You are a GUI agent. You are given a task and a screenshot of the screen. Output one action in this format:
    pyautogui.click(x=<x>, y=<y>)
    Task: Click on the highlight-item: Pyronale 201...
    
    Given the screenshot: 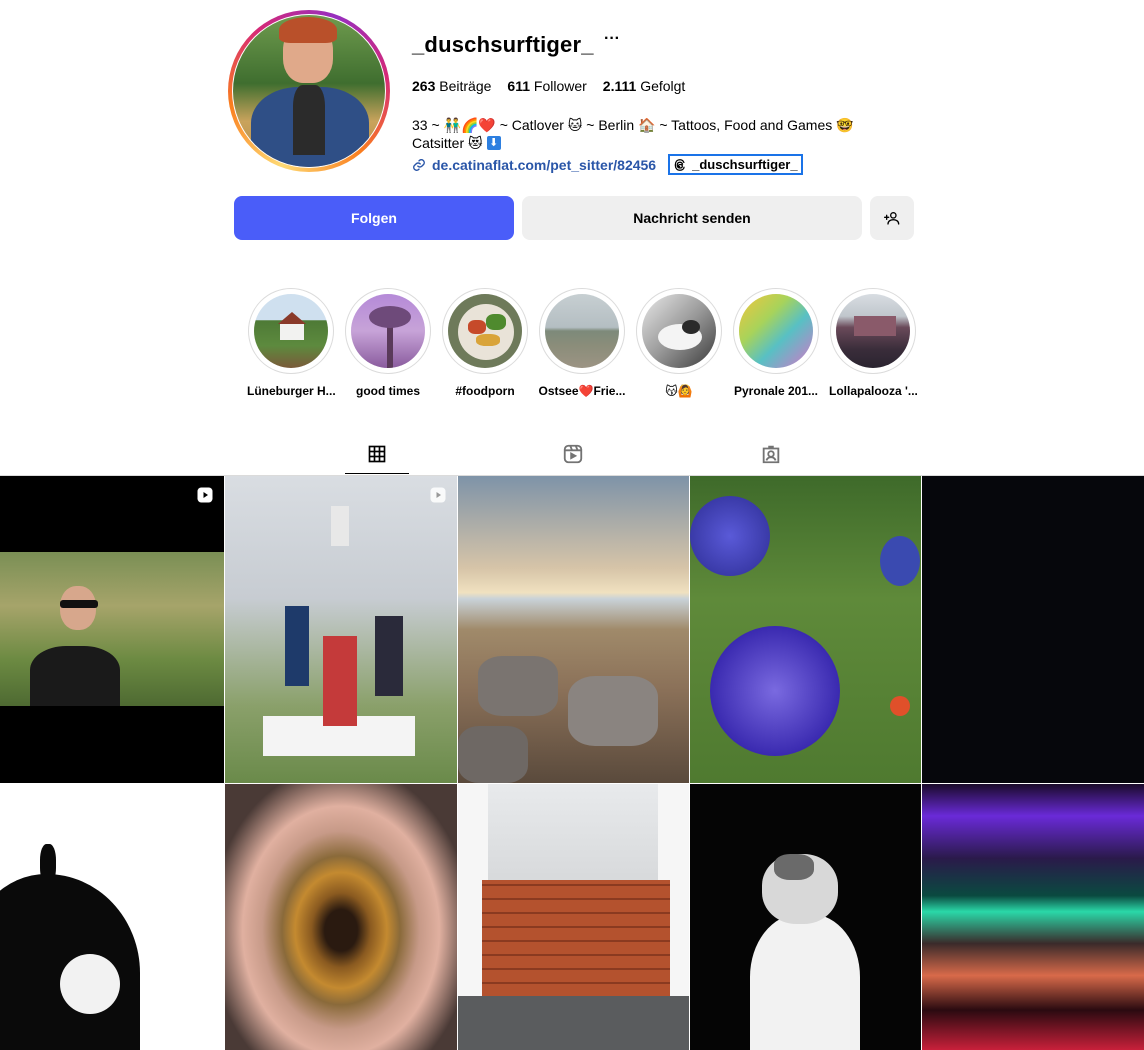 What is the action you would take?
    pyautogui.click(x=776, y=343)
    